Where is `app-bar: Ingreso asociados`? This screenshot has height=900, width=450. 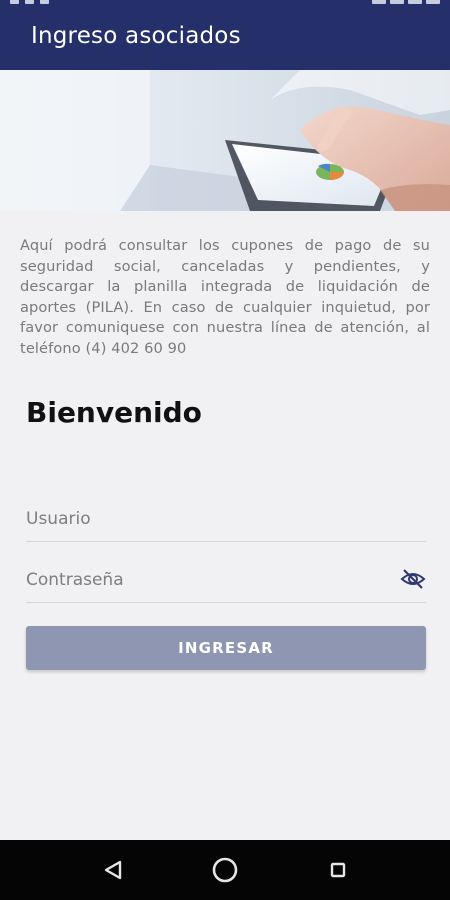
app-bar: Ingreso asociados is located at coordinates (225, 39).